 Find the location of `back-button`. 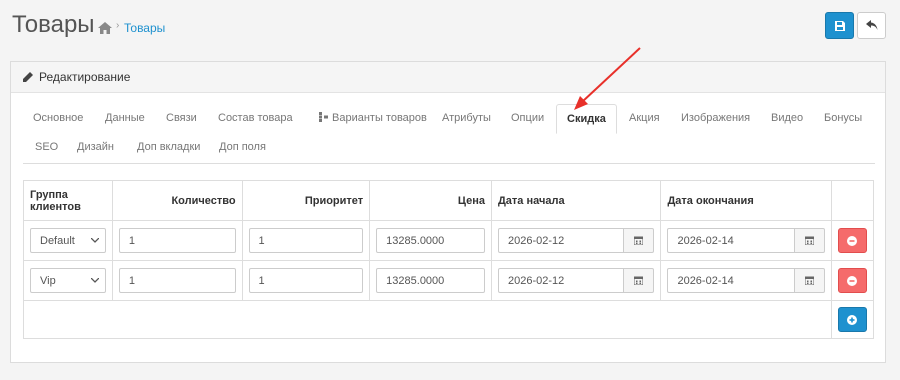

back-button is located at coordinates (871, 25).